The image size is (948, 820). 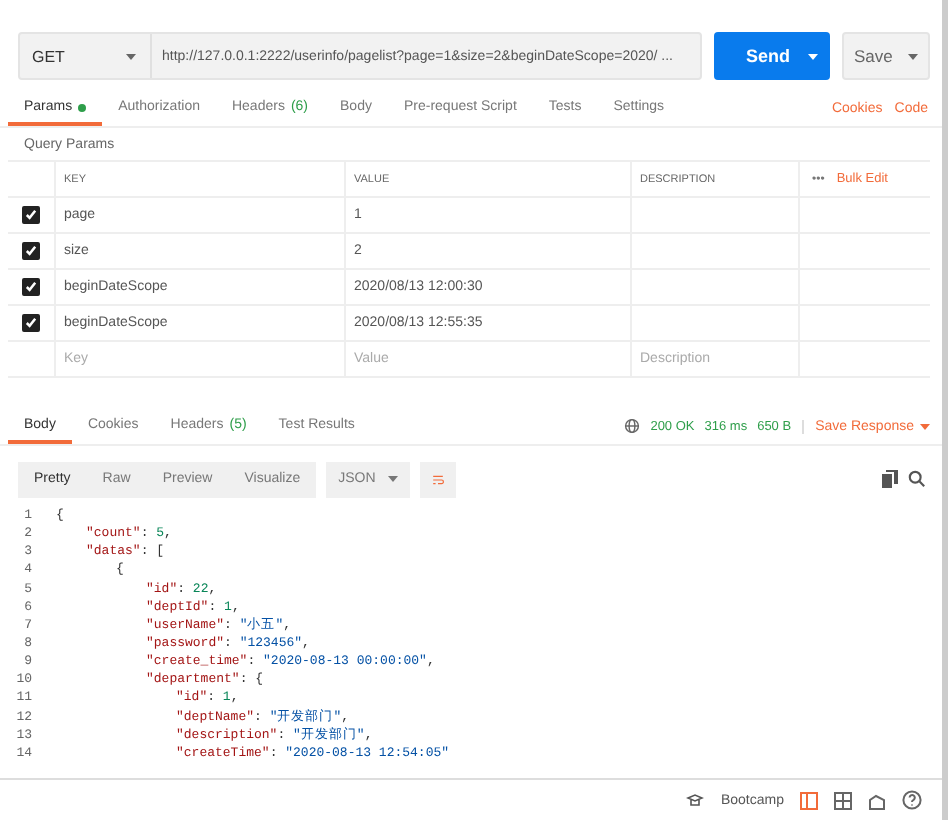 What do you see at coordinates (917, 479) in the screenshot?
I see `search-icon` at bounding box center [917, 479].